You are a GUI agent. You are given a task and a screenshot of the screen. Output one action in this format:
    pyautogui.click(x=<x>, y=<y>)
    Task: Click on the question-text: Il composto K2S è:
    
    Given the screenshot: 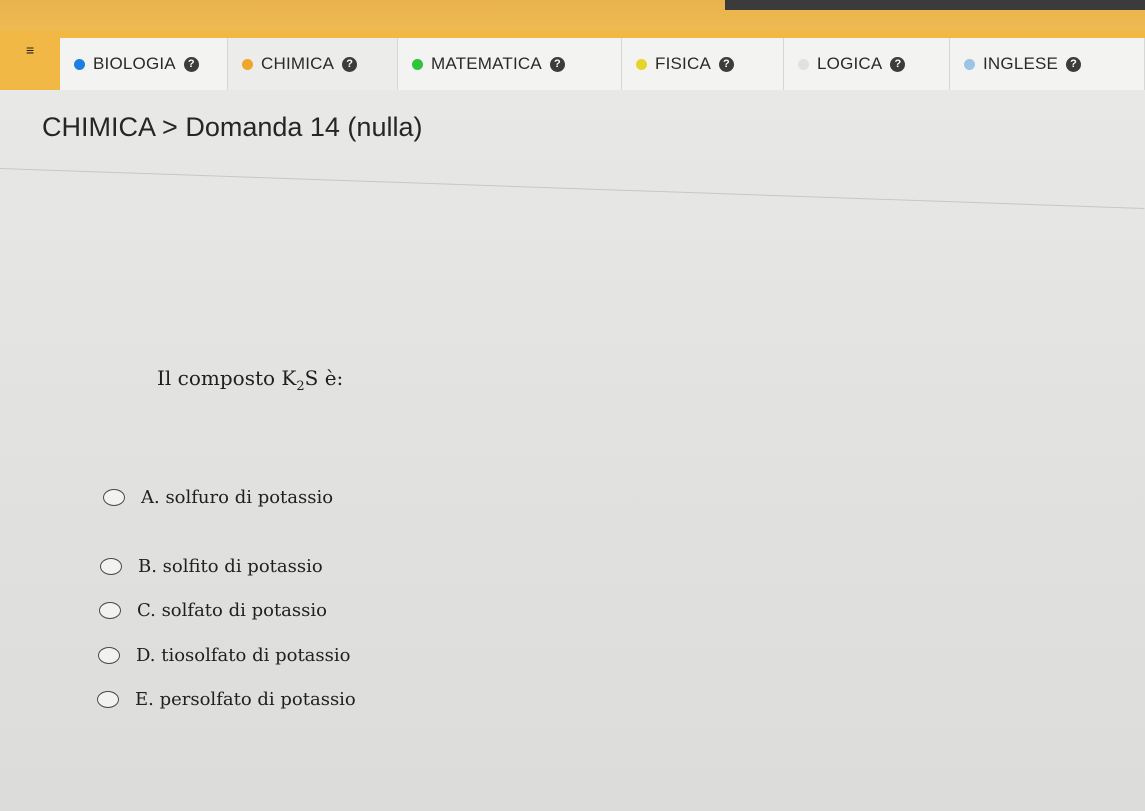 What is the action you would take?
    pyautogui.click(x=250, y=380)
    